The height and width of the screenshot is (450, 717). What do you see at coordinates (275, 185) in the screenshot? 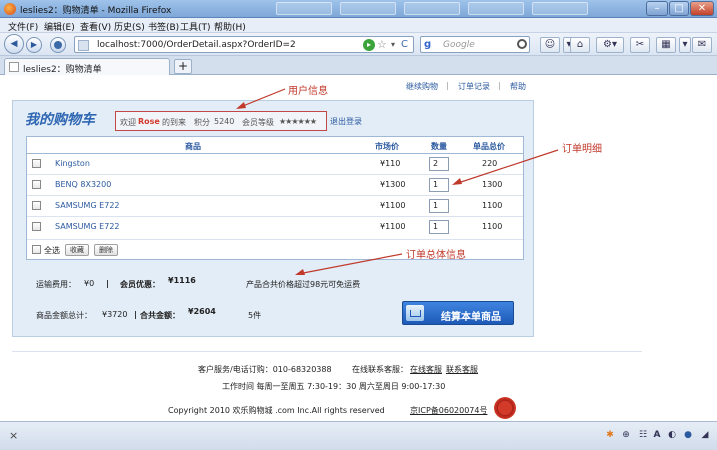
I see `table-row: BENQ 8X3200 ¥1300 1 1300` at bounding box center [275, 185].